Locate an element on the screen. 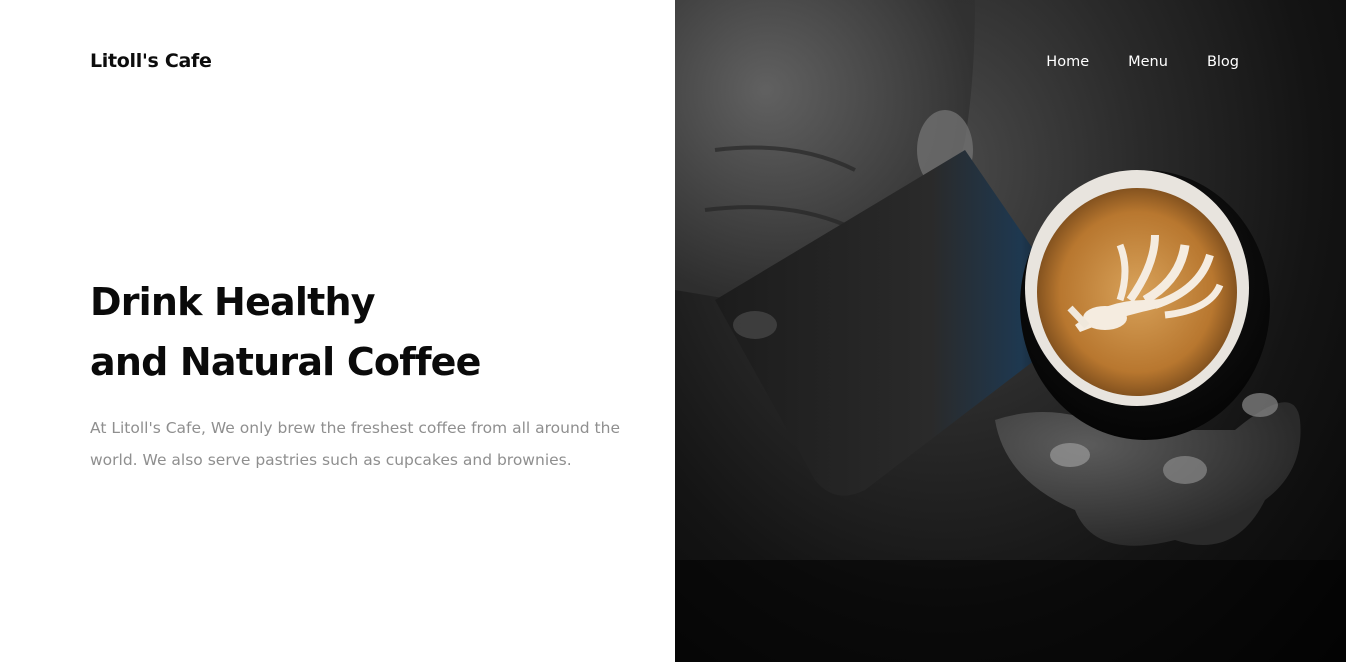 The image size is (1346, 662). brand-logo: Litoll's Cafe is located at coordinates (151, 61).